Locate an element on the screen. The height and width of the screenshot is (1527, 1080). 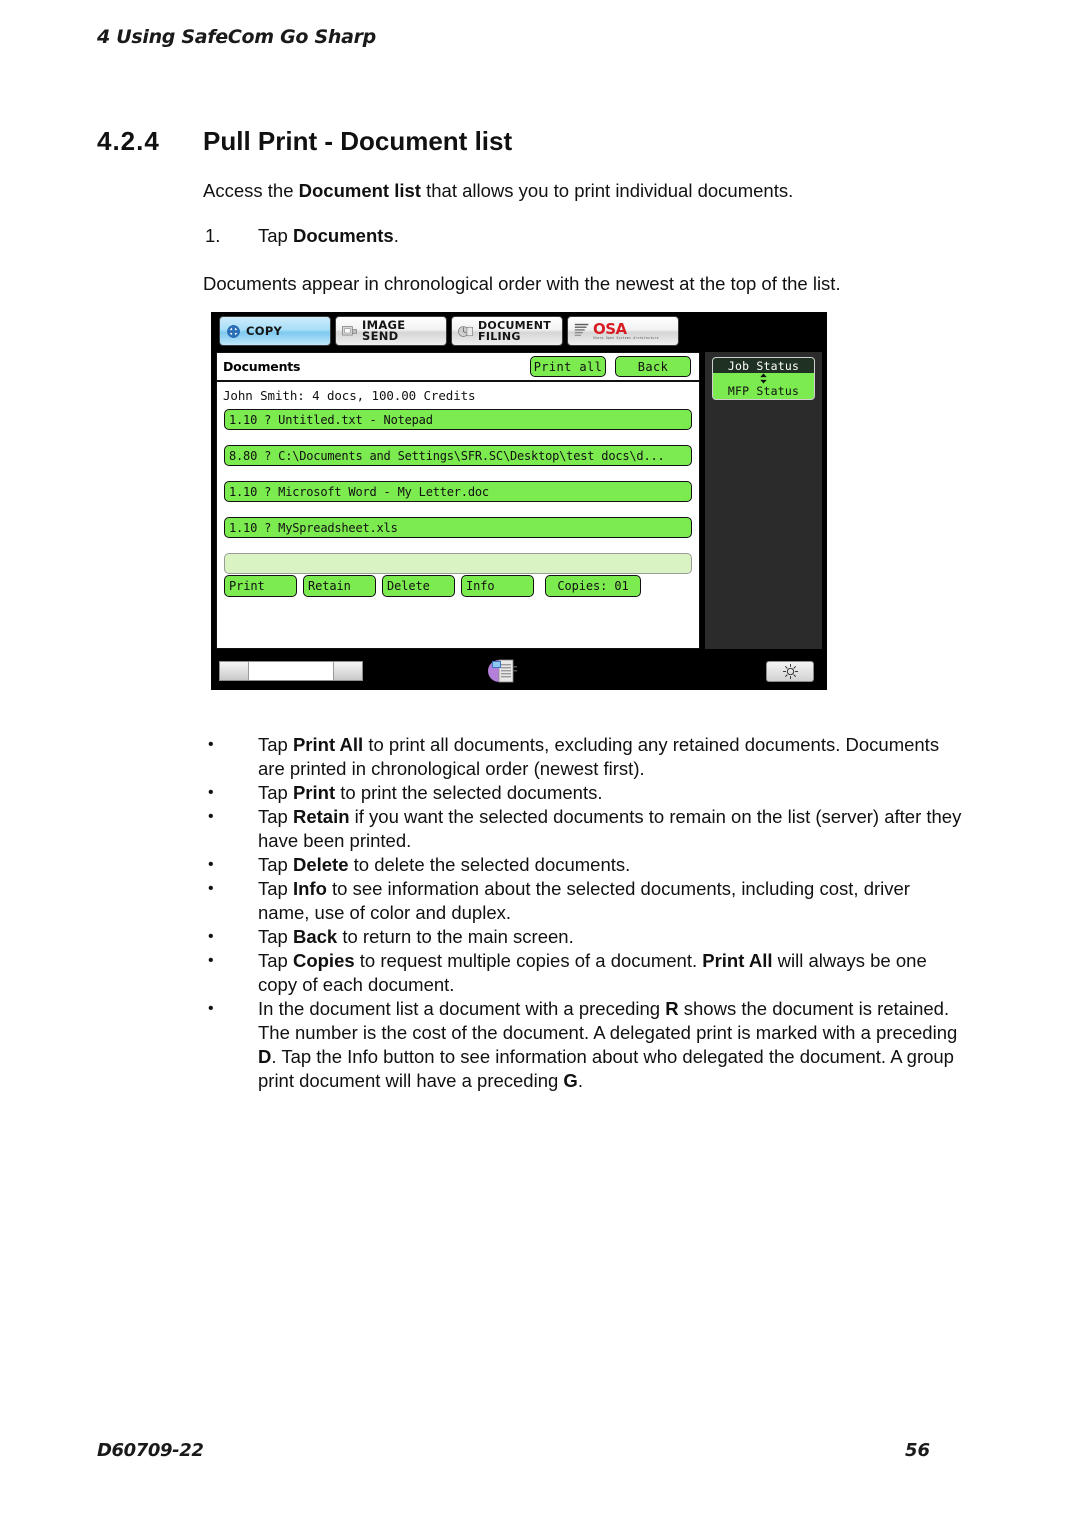
intro-prefix: Access the is located at coordinates (251, 190).